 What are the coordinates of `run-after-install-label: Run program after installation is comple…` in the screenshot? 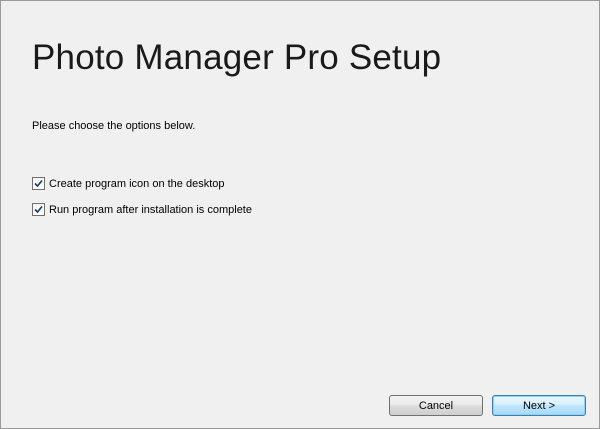 It's located at (150, 209).